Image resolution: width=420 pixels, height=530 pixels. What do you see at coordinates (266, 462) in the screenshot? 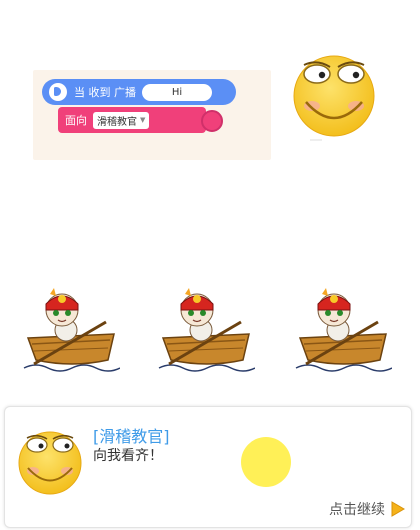
I see `click-indicator` at bounding box center [266, 462].